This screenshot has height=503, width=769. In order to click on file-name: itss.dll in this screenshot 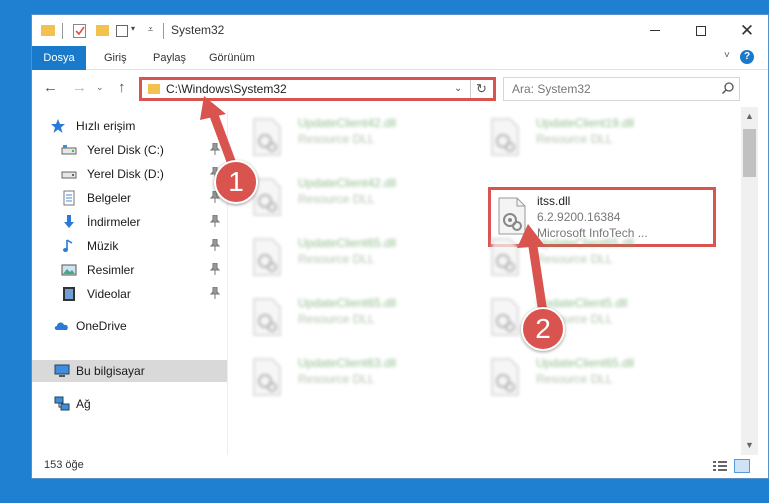, I will do `click(554, 201)`.